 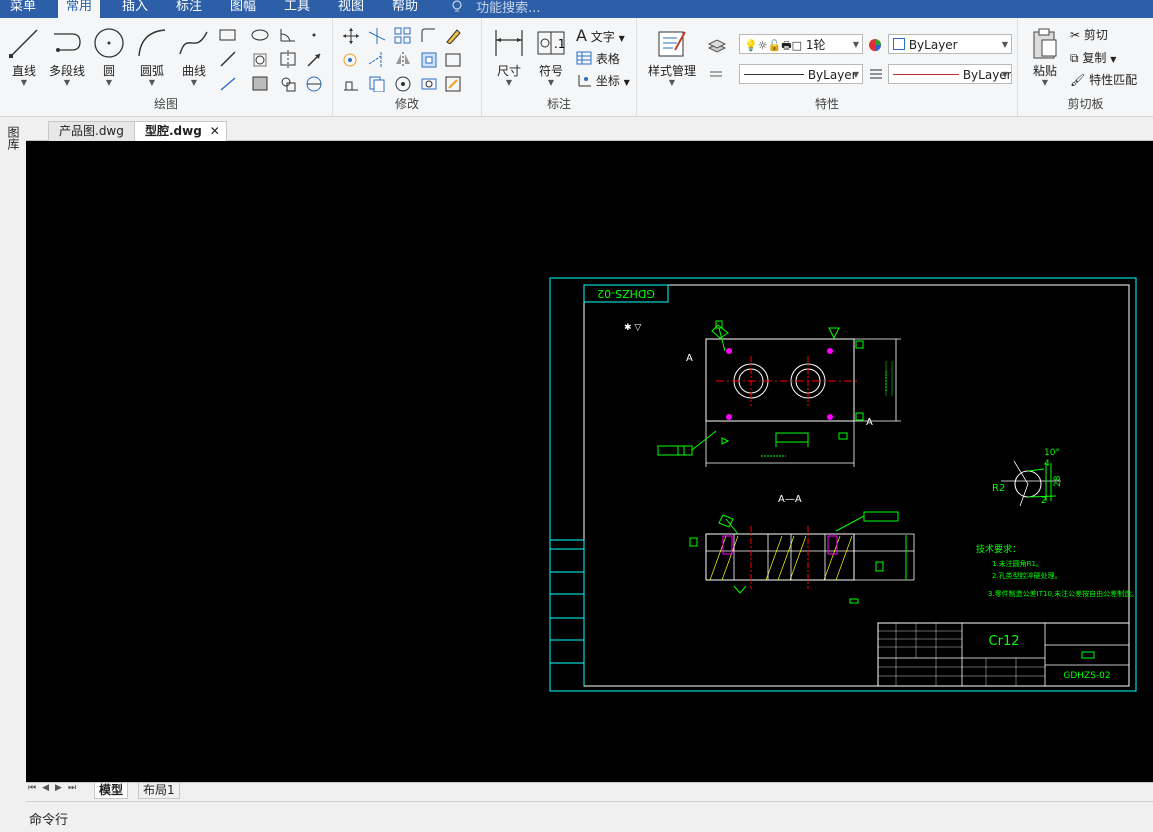 What do you see at coordinates (453, 83) in the screenshot?
I see `break-icon` at bounding box center [453, 83].